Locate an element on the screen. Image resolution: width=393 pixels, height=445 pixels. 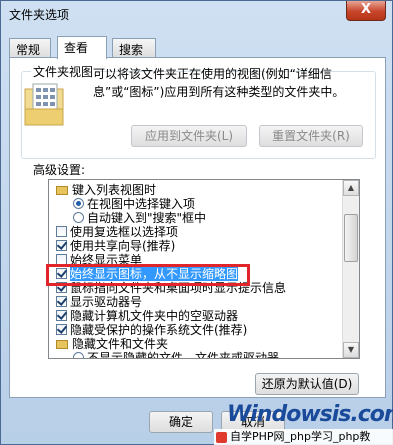
list-item-checkbox: 使用共享向导(推荐) is located at coordinates (115, 246).